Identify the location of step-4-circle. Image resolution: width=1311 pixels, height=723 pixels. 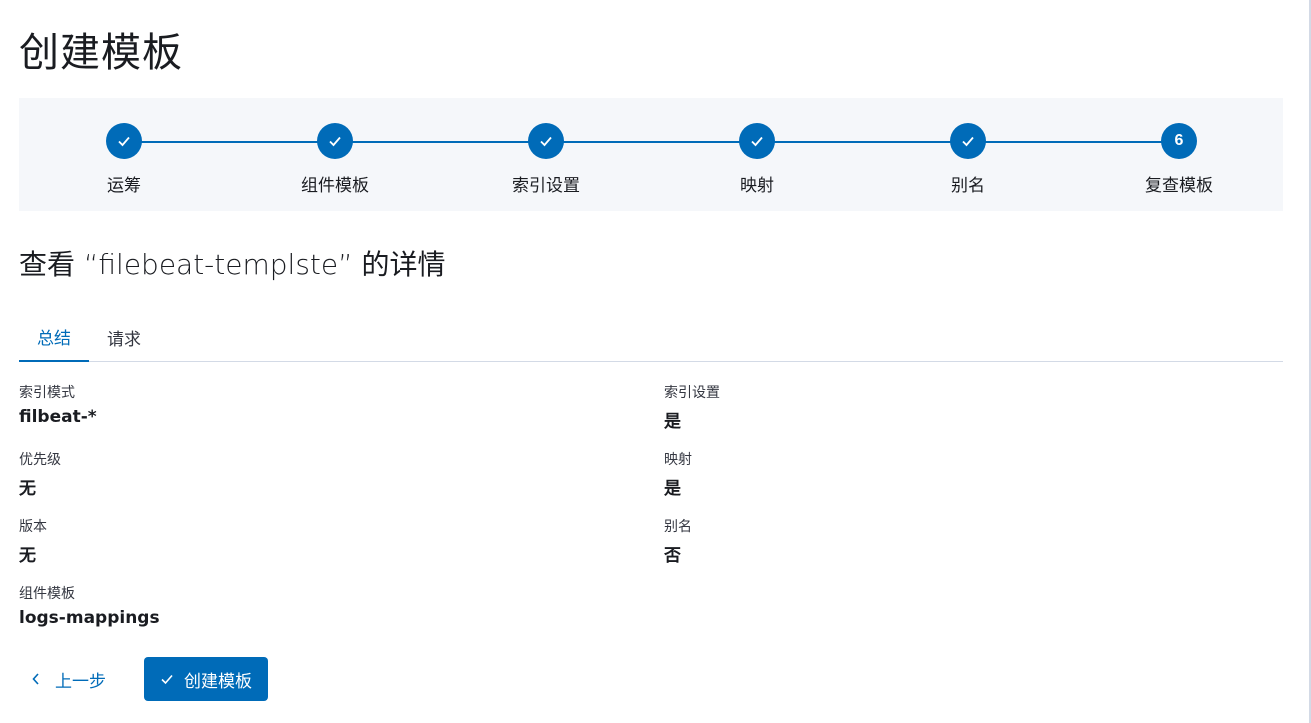
(757, 141).